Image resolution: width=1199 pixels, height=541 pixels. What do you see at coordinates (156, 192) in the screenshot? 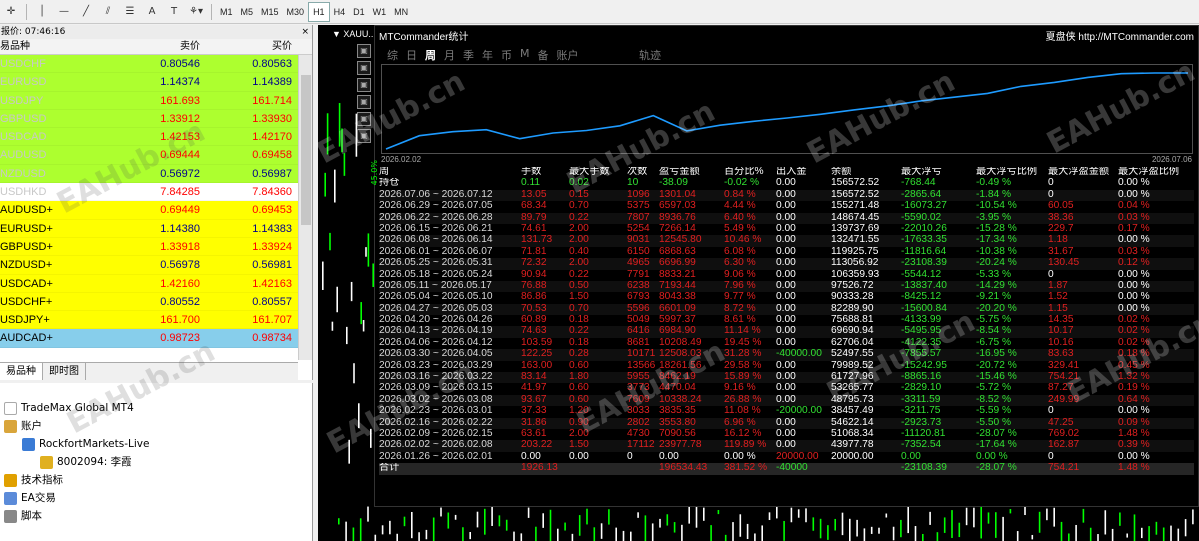
I see `market-watch-row: USDHKD 7.84285 7.84360` at bounding box center [156, 192].